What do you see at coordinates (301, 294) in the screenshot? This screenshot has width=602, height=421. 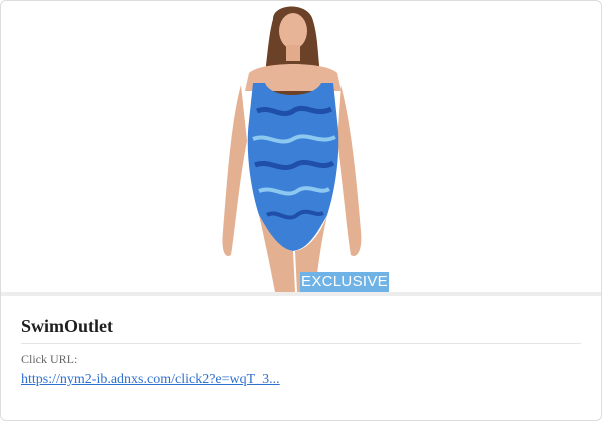 I see `image-divider` at bounding box center [301, 294].